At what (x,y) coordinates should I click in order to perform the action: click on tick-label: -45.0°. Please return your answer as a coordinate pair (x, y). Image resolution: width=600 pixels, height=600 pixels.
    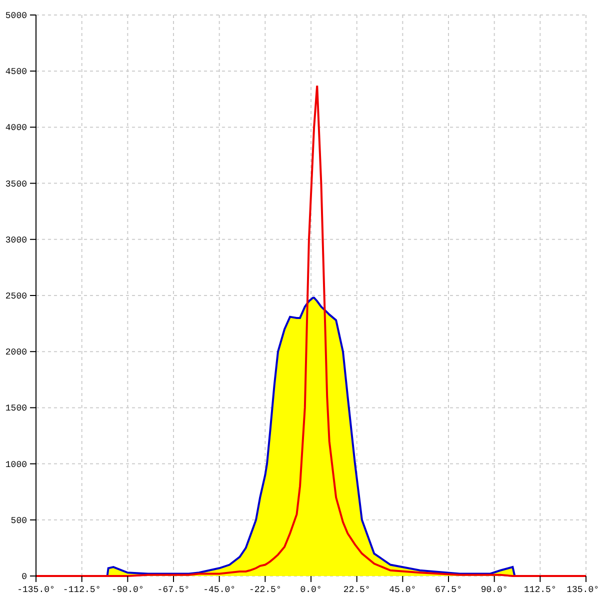
    Looking at the image, I should click on (219, 590).